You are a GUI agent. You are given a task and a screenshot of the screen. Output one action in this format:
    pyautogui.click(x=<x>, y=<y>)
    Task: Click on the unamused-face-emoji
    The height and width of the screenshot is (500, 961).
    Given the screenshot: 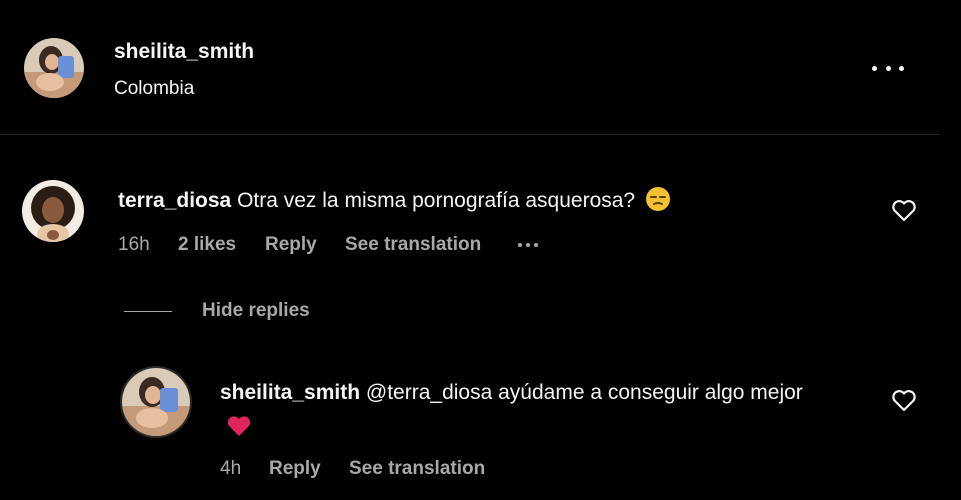 What is the action you would take?
    pyautogui.click(x=657, y=199)
    